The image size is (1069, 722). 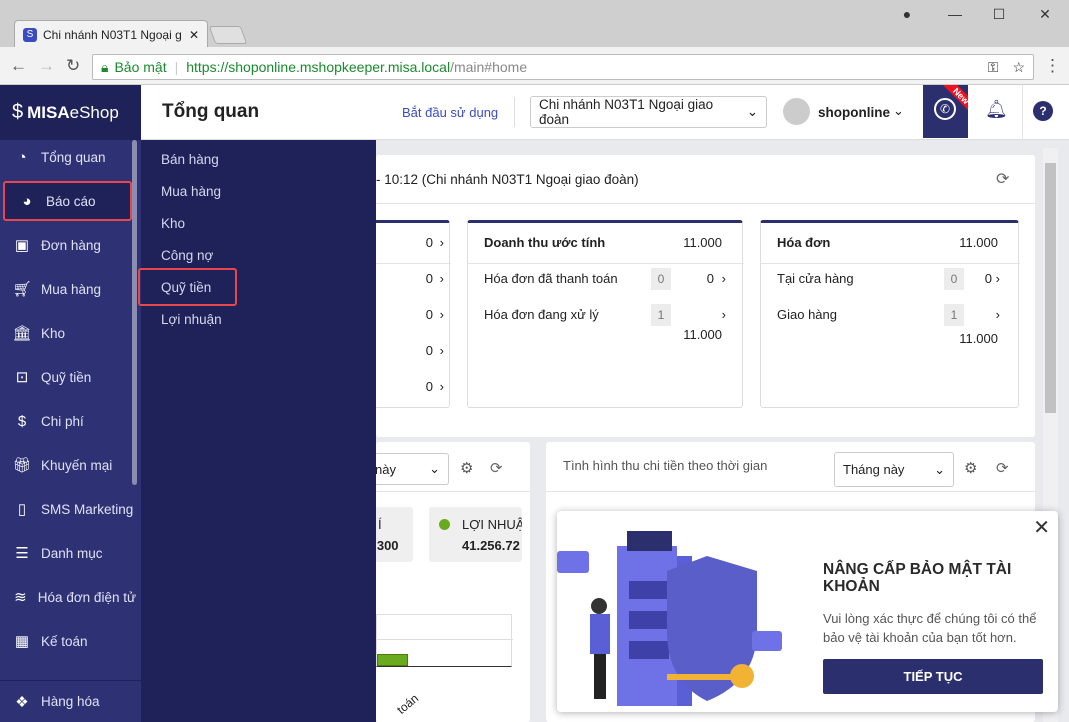 I want to click on in-store-label: Tại cửa hàng, so click(x=815, y=278).